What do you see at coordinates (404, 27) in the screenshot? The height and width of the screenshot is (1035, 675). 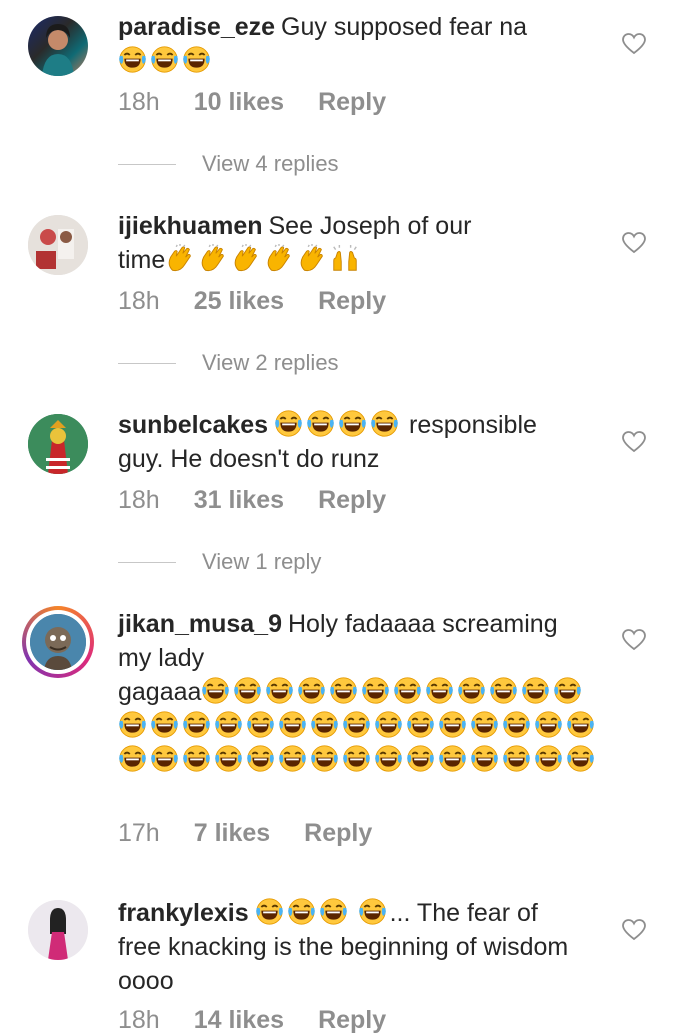 I see `comment-text: Guy supposed fear na` at bounding box center [404, 27].